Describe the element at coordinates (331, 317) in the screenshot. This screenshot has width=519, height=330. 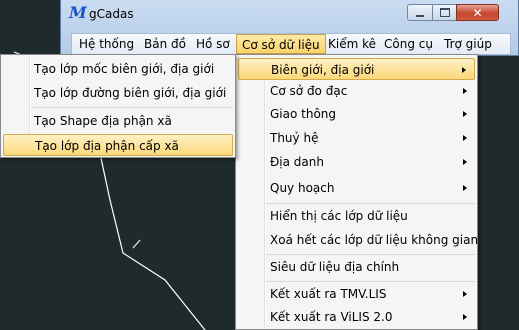
I see `dropdown-item-label: Kết xuất ra ViLIS 2.0` at that location.